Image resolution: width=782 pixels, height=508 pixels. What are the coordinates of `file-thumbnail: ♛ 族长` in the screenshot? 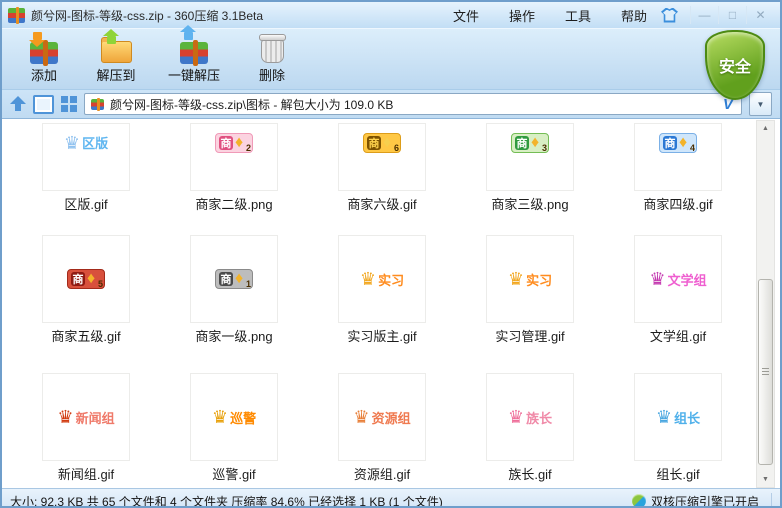 It's located at (530, 417).